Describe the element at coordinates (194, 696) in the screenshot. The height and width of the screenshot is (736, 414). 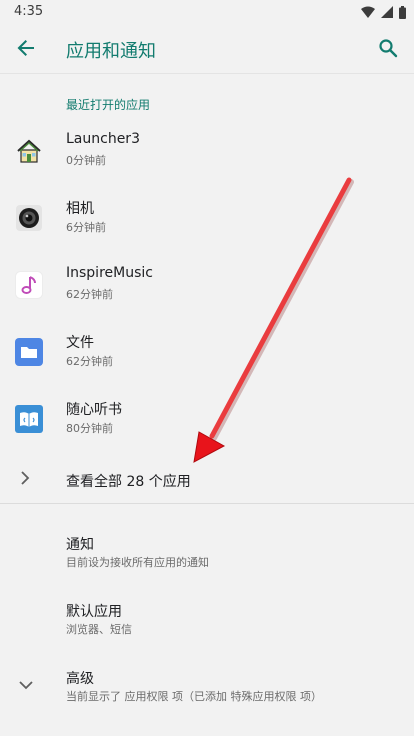
I see `setting-summary: 当前显示了 应用权限 项（已添加 特殊应用权限 项）` at that location.